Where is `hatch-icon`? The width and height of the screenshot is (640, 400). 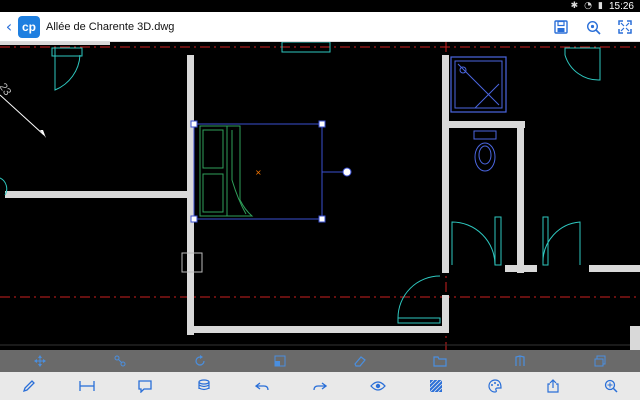 hatch-icon is located at coordinates (436, 386).